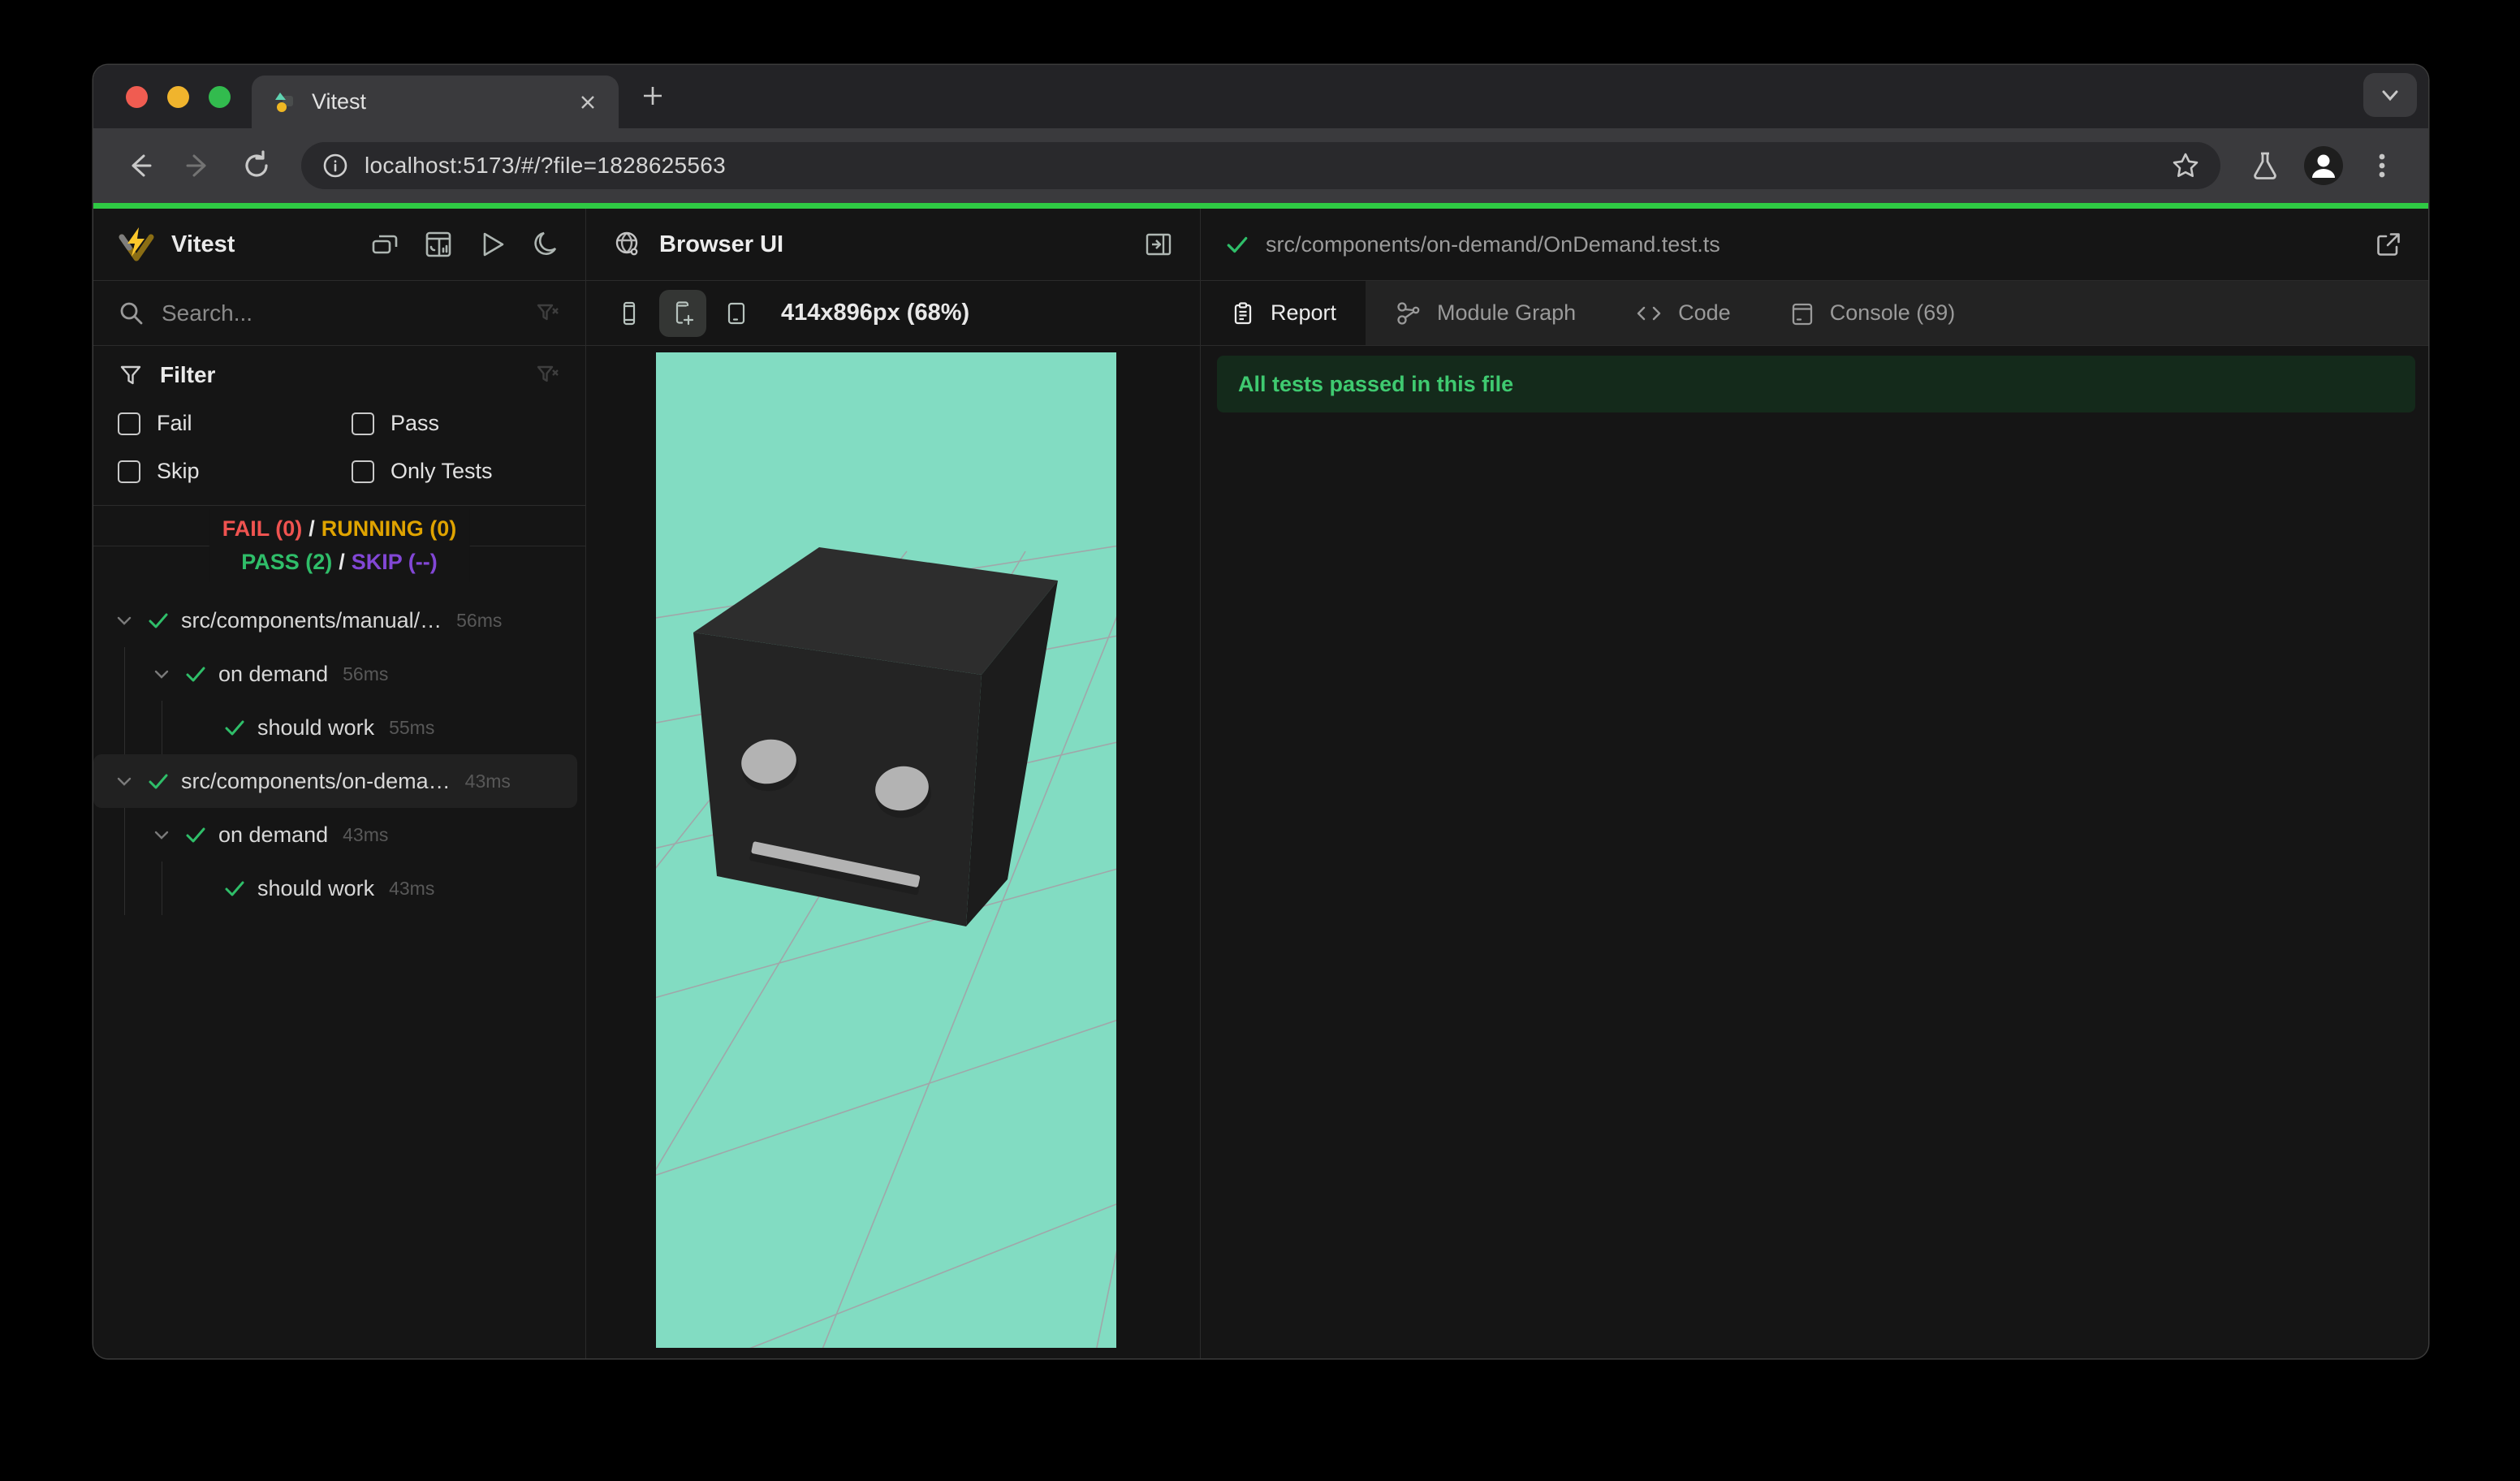 This screenshot has width=2520, height=1481. What do you see at coordinates (2390, 95) in the screenshot?
I see `tab-search-button` at bounding box center [2390, 95].